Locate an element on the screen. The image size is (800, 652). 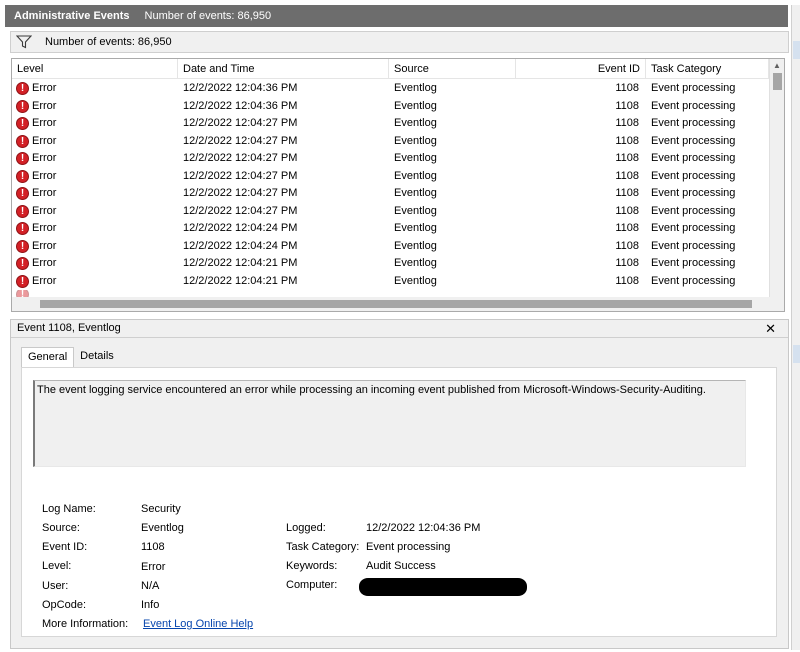
scroll-up-icon: ▲ is located at coordinates (777, 66).